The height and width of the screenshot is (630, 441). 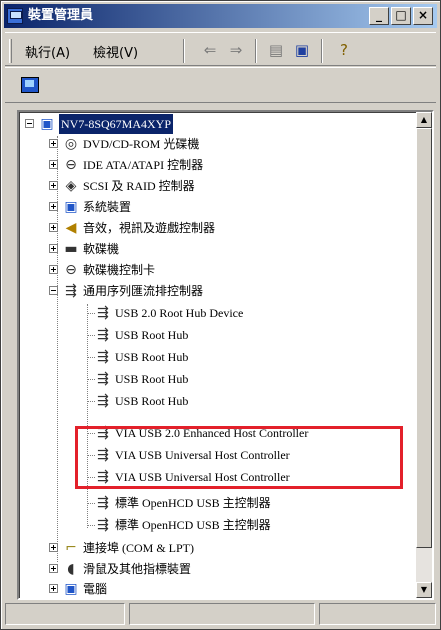 I want to click on floppy-controller-icon: ⊖, so click(x=71, y=270).